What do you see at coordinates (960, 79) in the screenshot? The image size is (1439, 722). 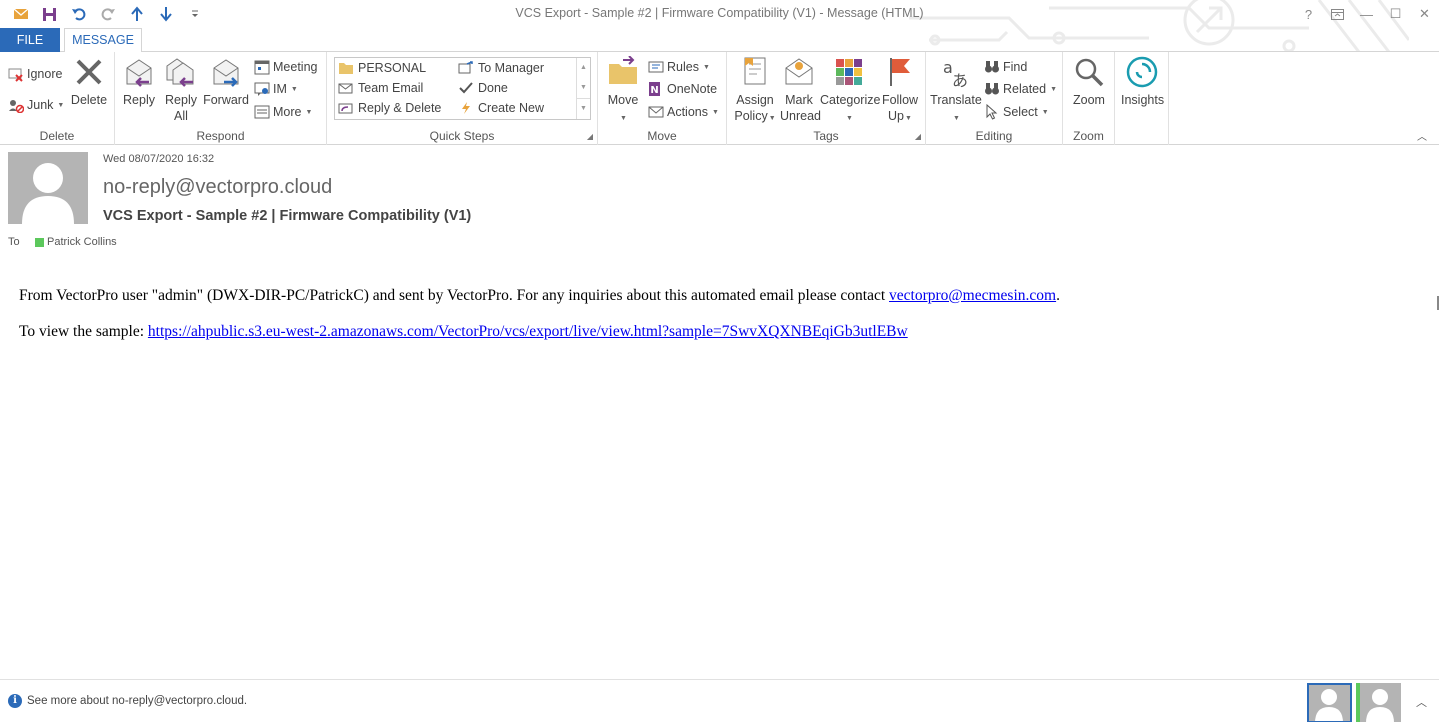 I see `svg-text: あ` at bounding box center [960, 79].